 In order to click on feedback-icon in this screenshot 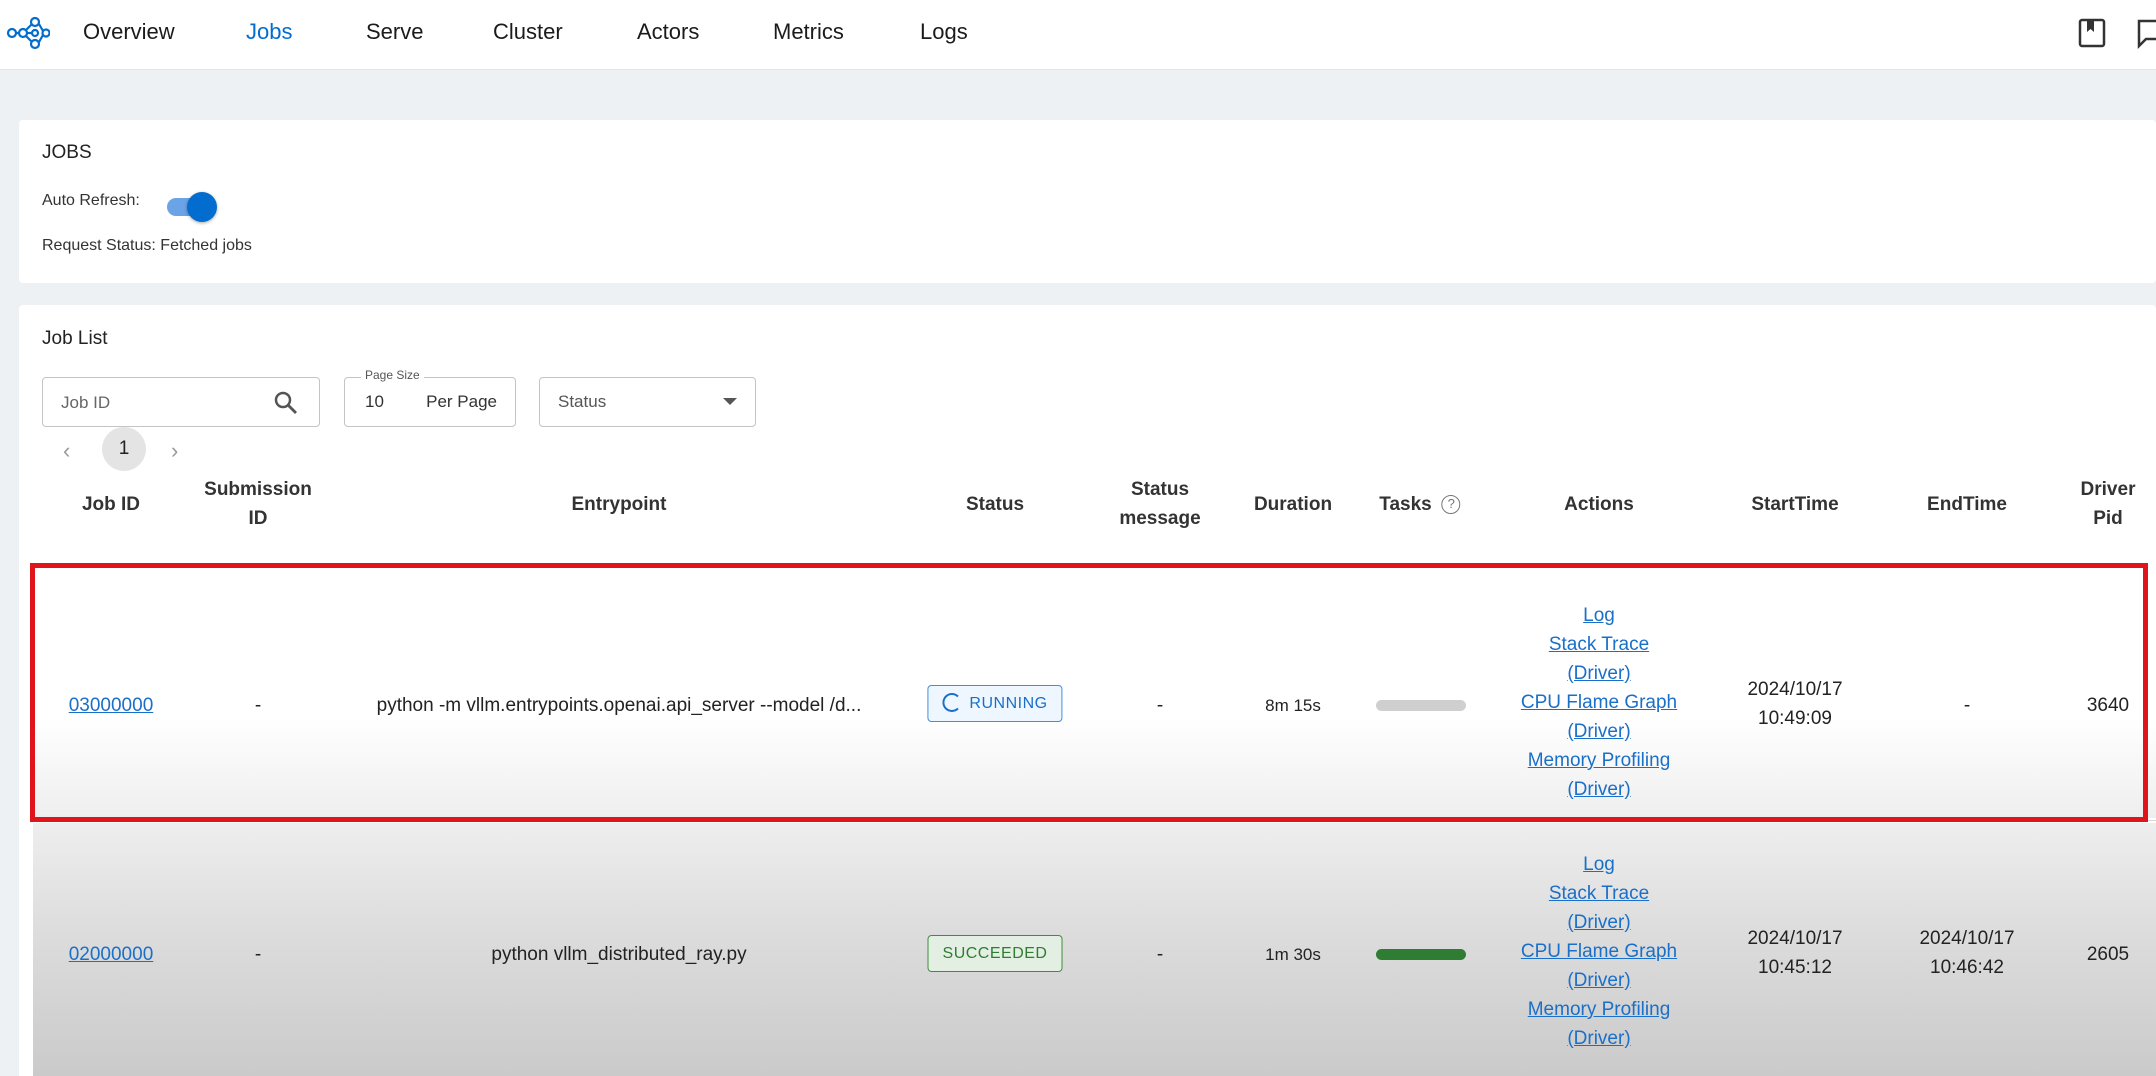, I will do `click(2145, 33)`.